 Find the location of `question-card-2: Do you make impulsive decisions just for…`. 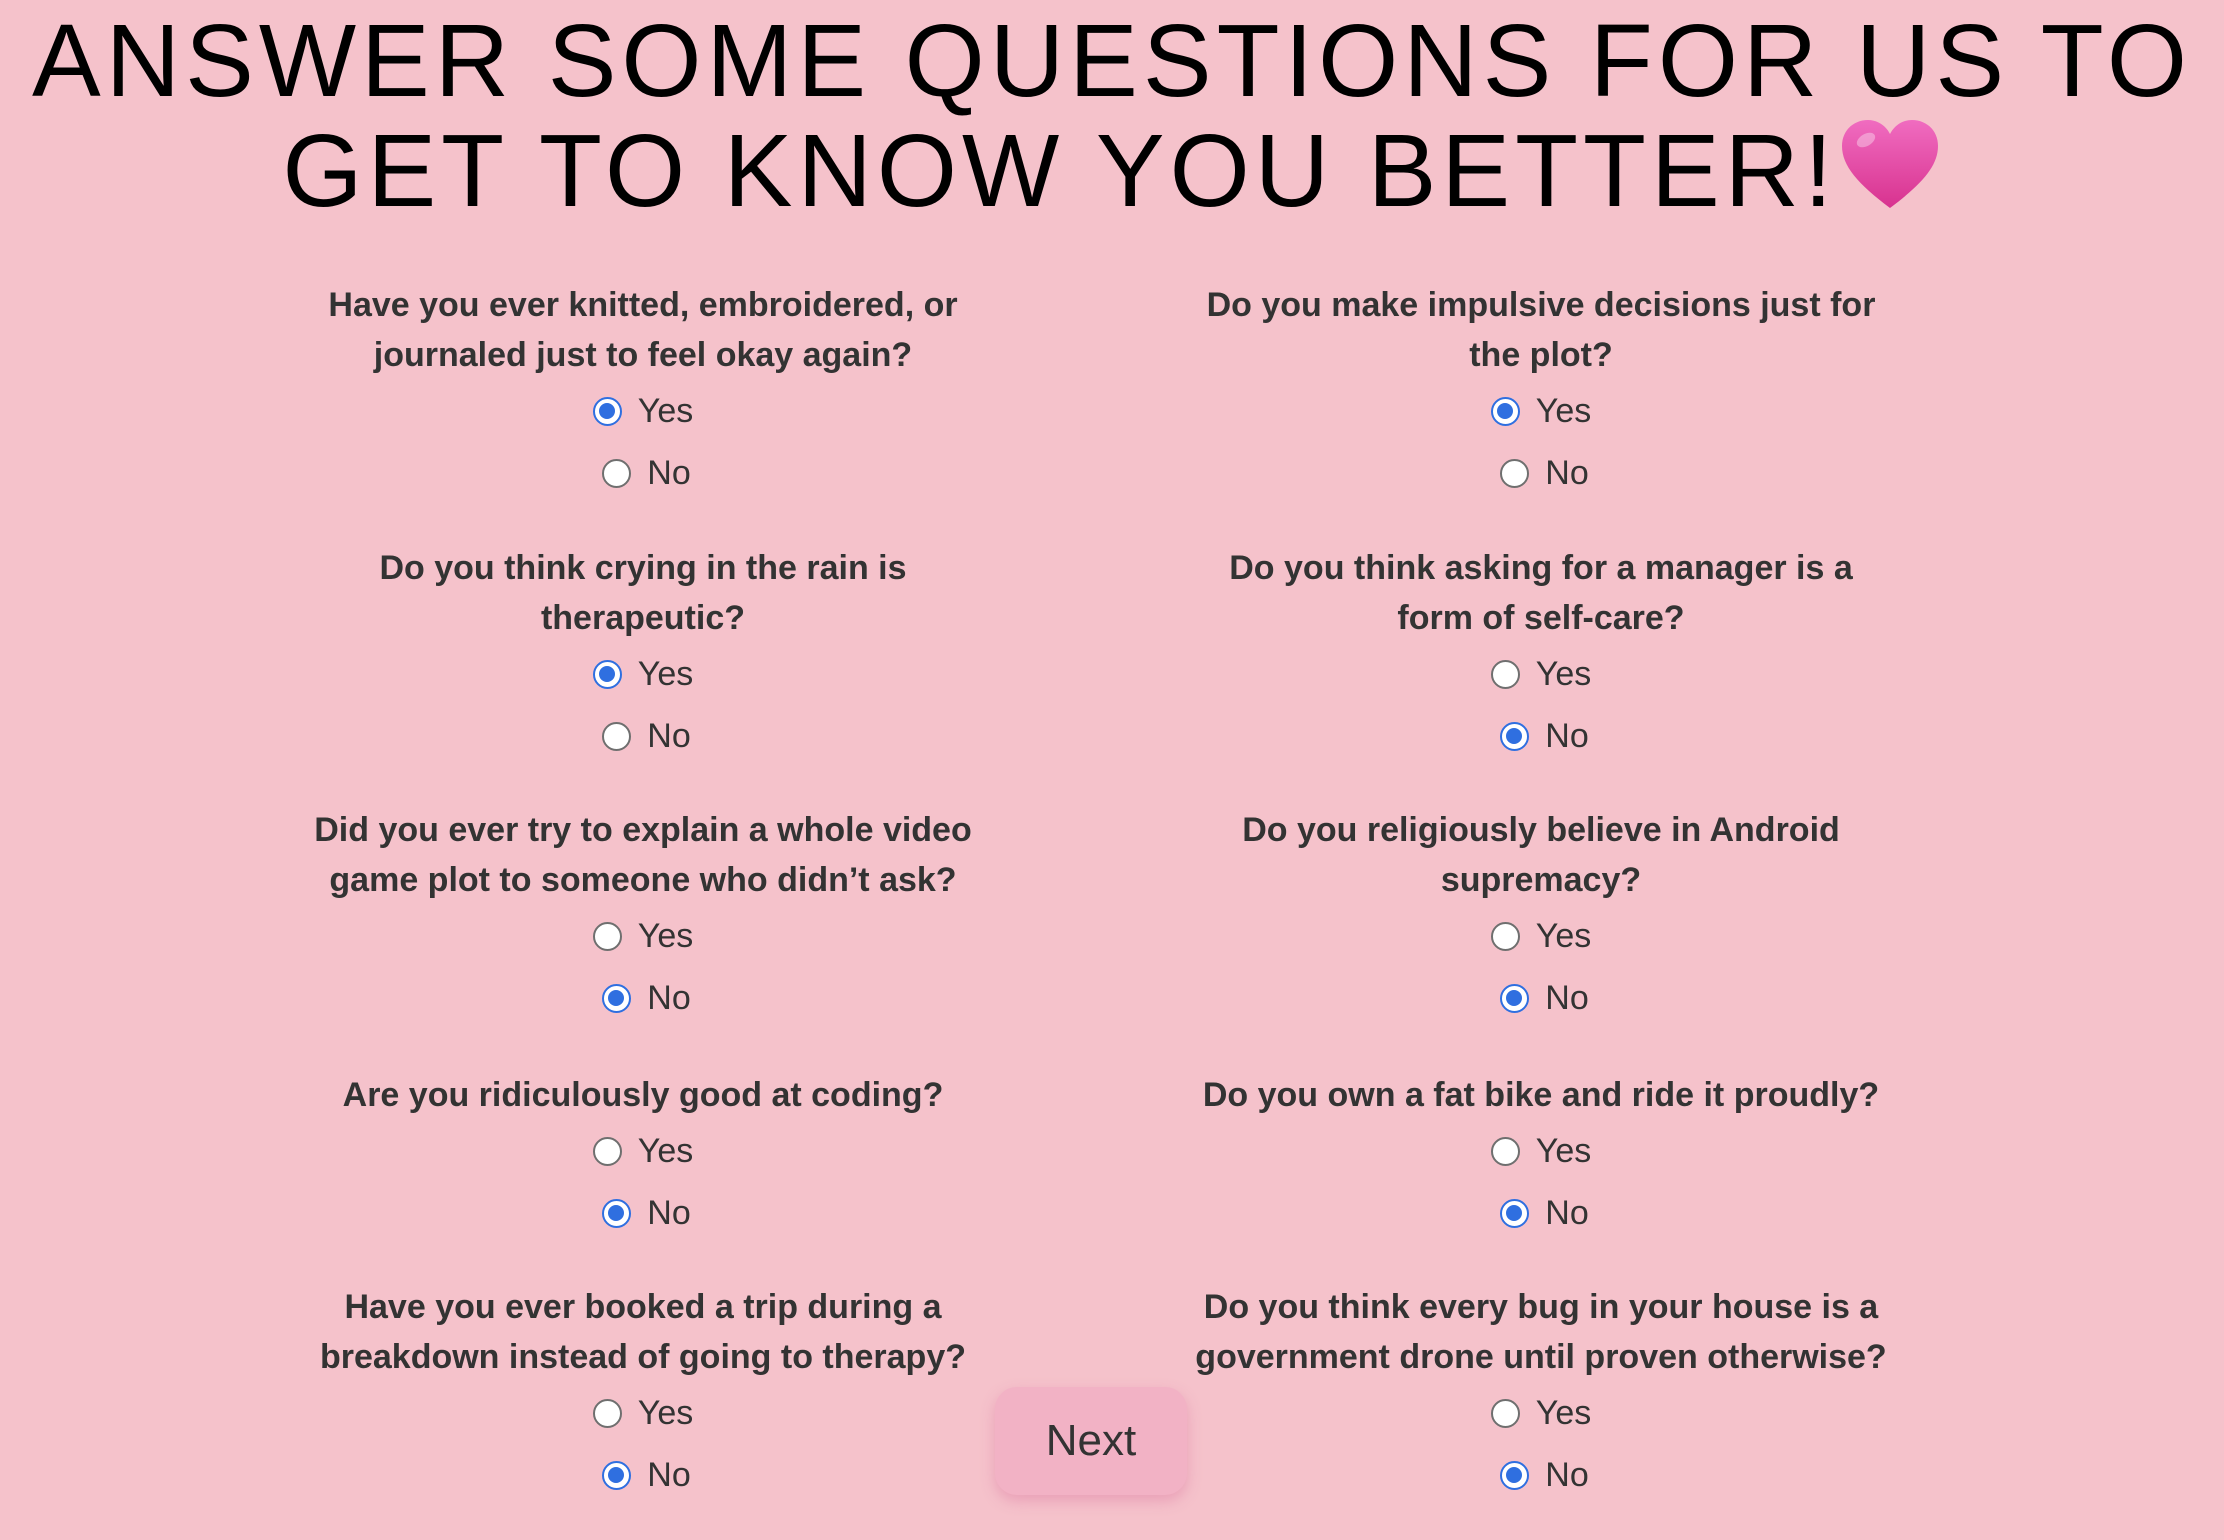

question-card-2: Do you make impulsive decisions just for… is located at coordinates (1541, 392).